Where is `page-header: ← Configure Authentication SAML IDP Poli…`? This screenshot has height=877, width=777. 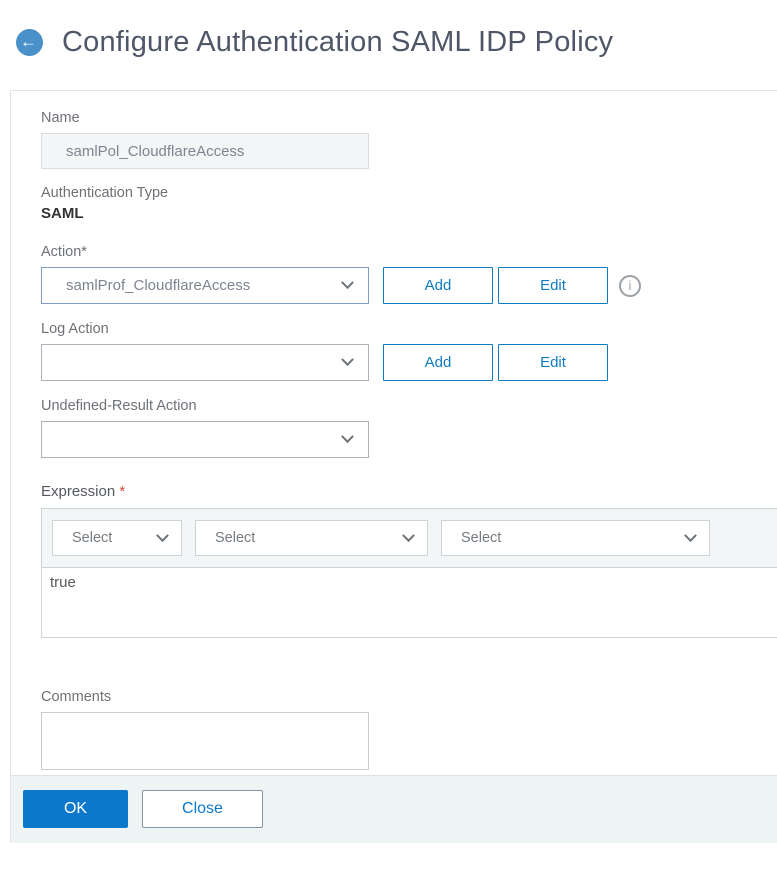
page-header: ← Configure Authentication SAML IDP Poli… is located at coordinates (388, 29).